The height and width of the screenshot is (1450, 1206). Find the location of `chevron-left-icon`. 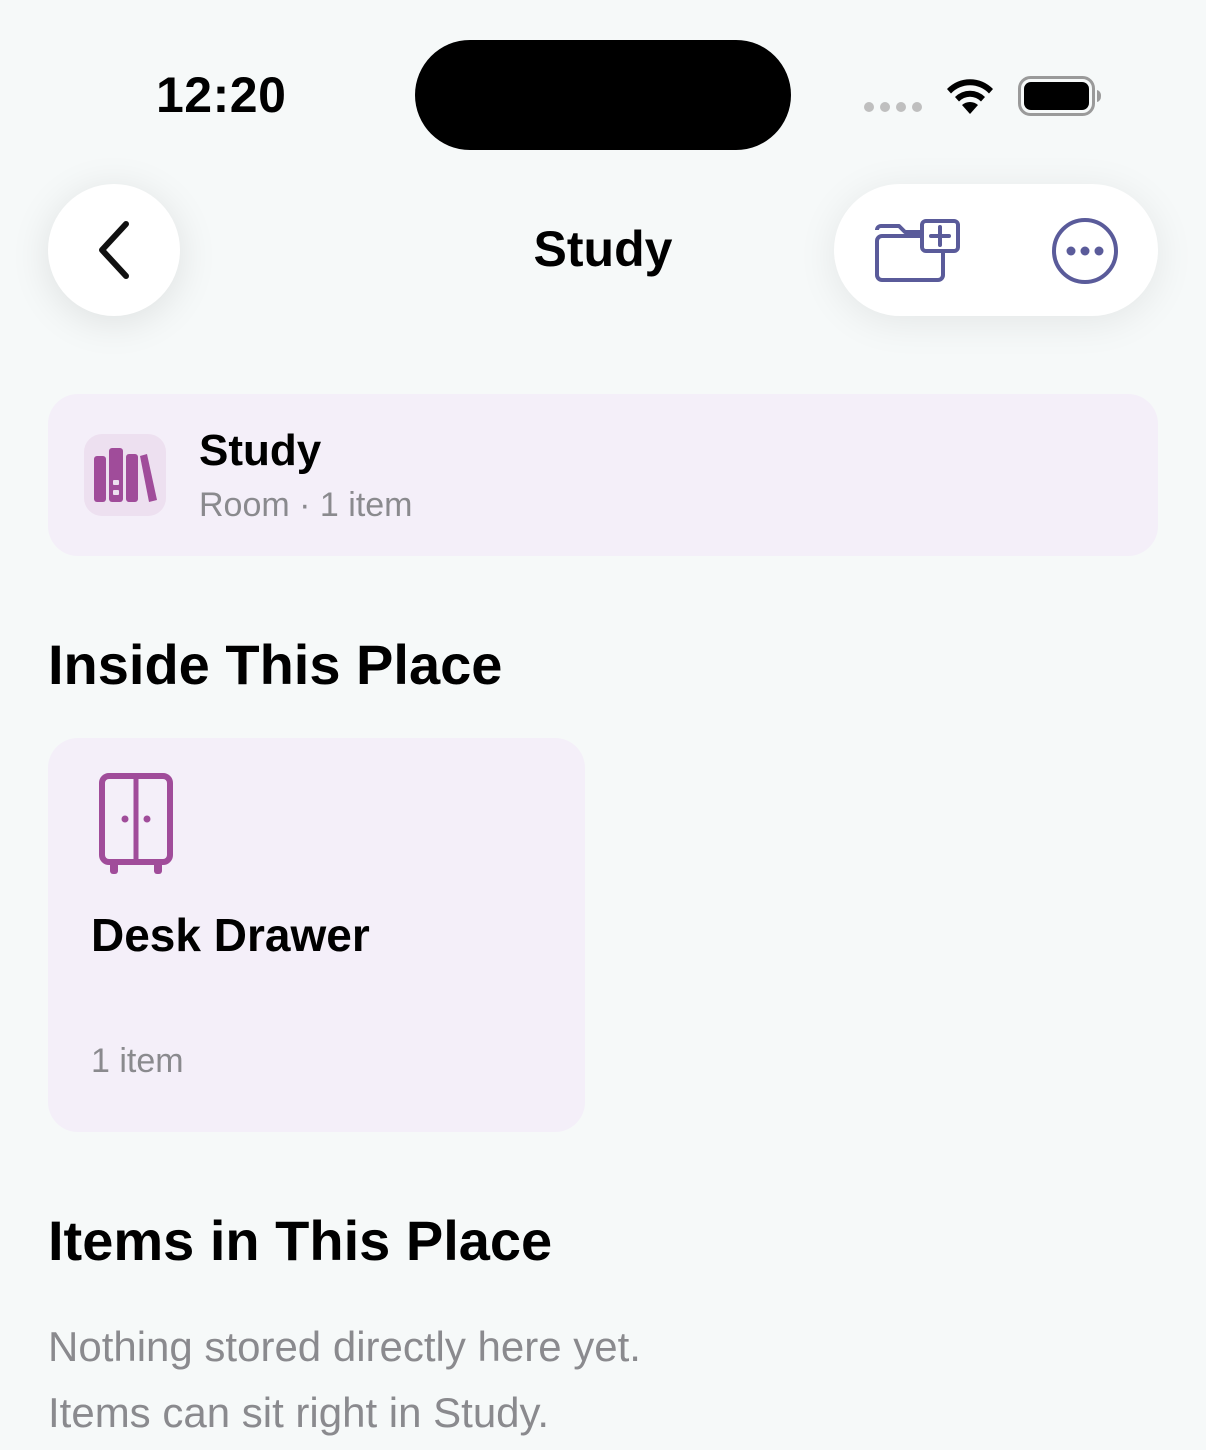

chevron-left-icon is located at coordinates (114, 250).